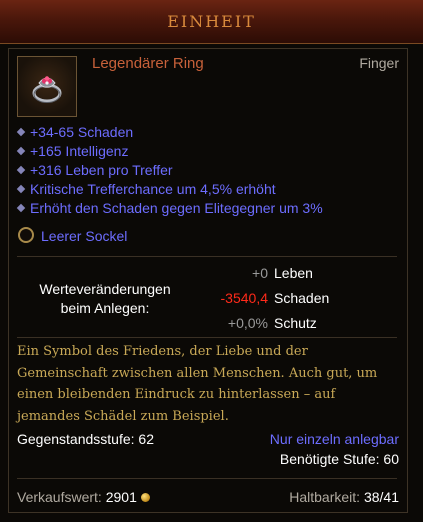 This screenshot has height=522, width=423. Describe the element at coordinates (169, 133) in the screenshot. I see `stat-line: +34-65 Schaden` at that location.